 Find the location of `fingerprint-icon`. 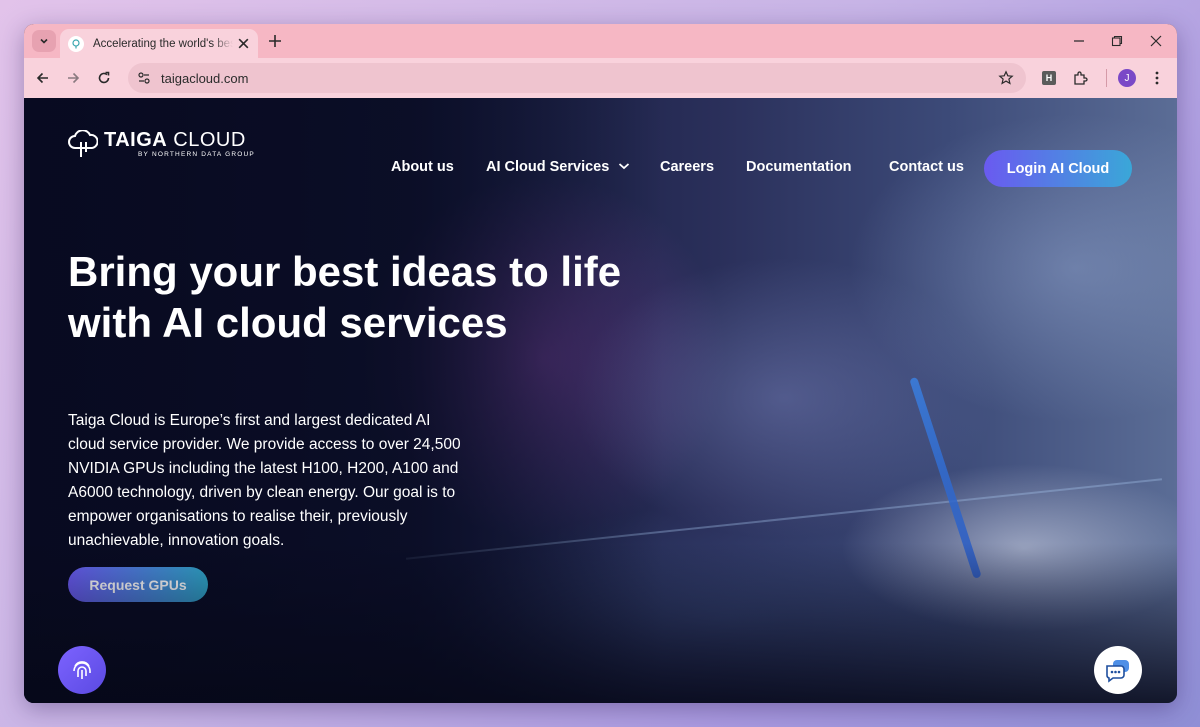

fingerprint-icon is located at coordinates (82, 670).